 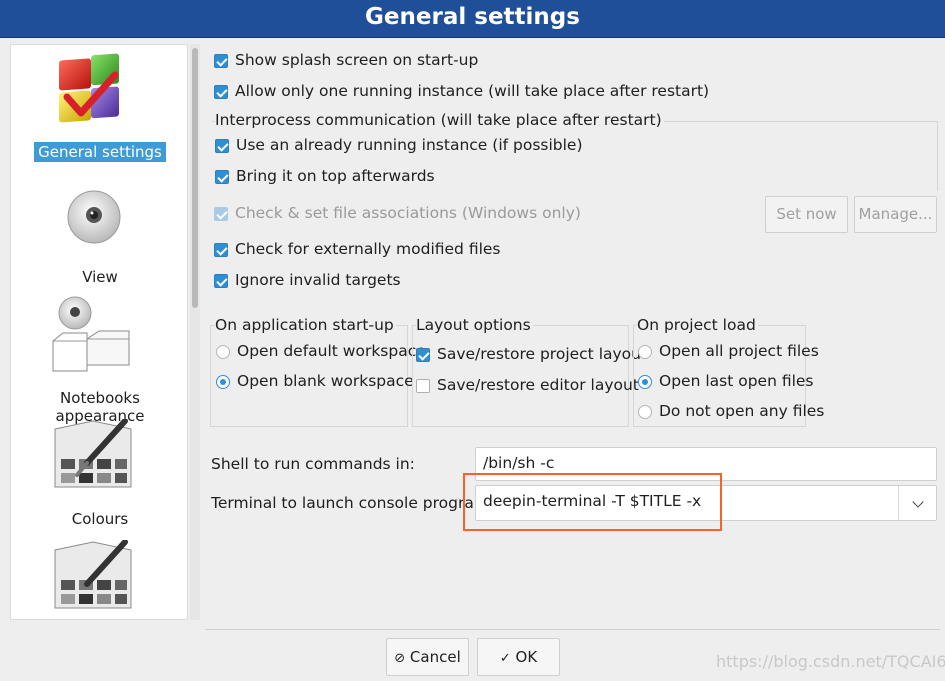 What do you see at coordinates (830, 661) in the screenshot?
I see `watermark: https://blog.csdn.net/TQCAI666` at bounding box center [830, 661].